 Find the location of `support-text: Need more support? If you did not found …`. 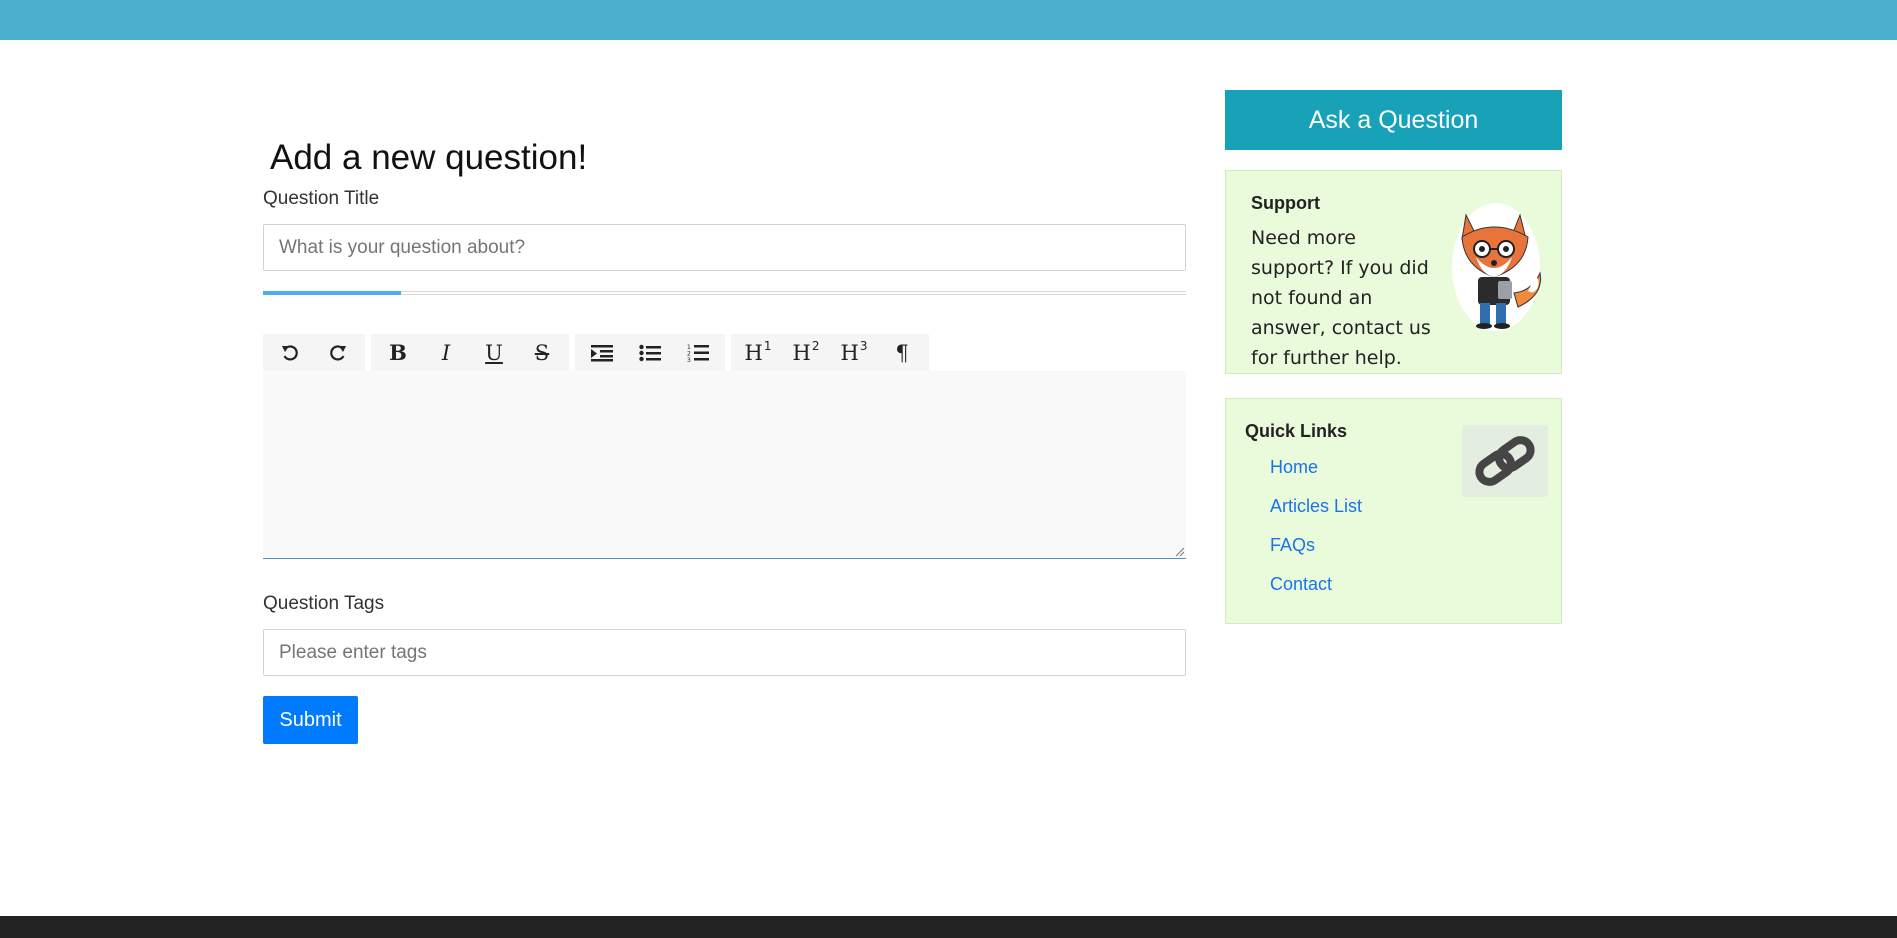

support-text: Need more support? If you did not found … is located at coordinates (1341, 298).